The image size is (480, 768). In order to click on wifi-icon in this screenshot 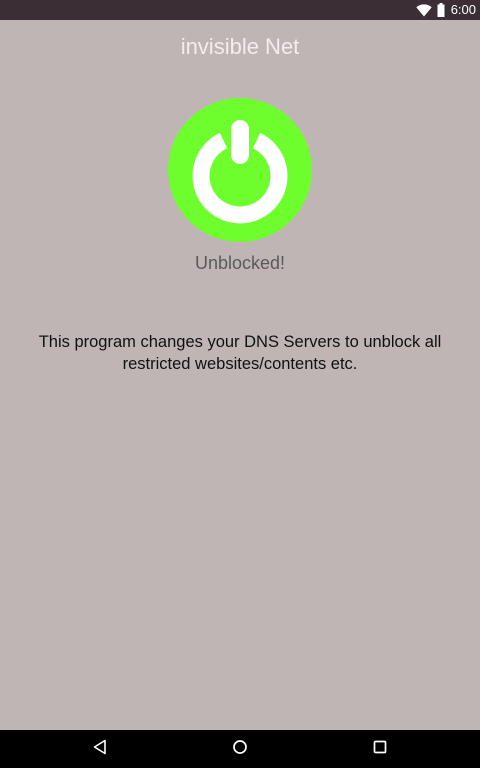, I will do `click(423, 10)`.